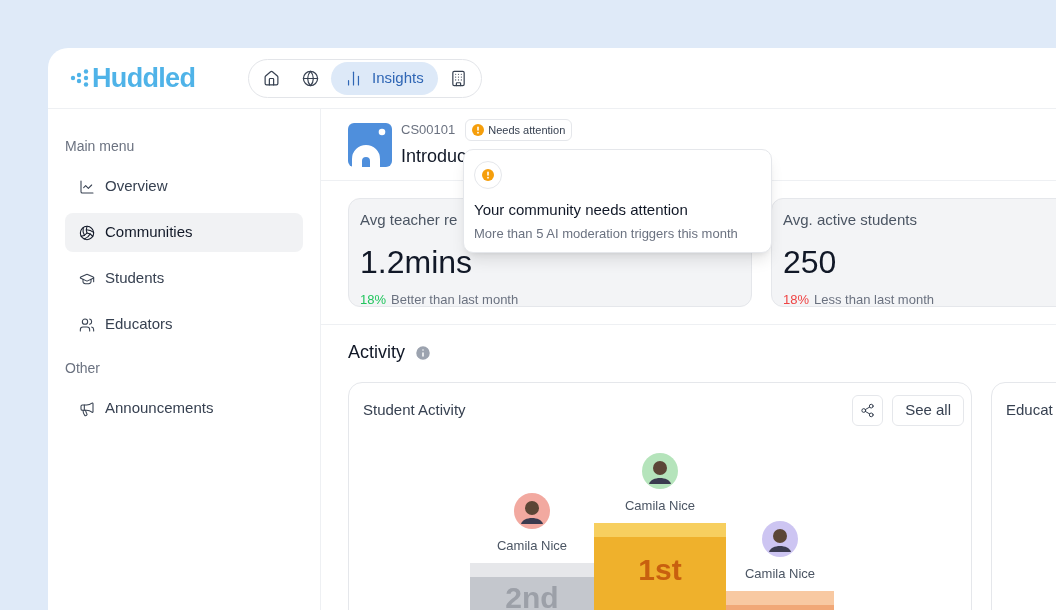 The height and width of the screenshot is (610, 1056). Describe the element at coordinates (581, 210) in the screenshot. I see `tooltip-title: Your community needs attention` at that location.